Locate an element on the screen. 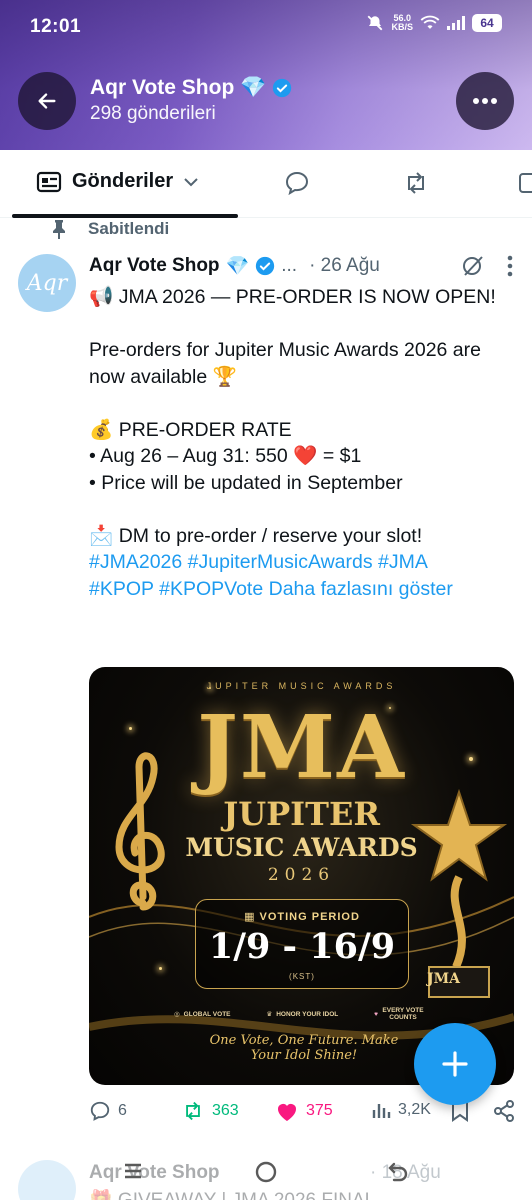 This screenshot has width=532, height=1200. feature-label: GLOBAL VOTE is located at coordinates (207, 1014).